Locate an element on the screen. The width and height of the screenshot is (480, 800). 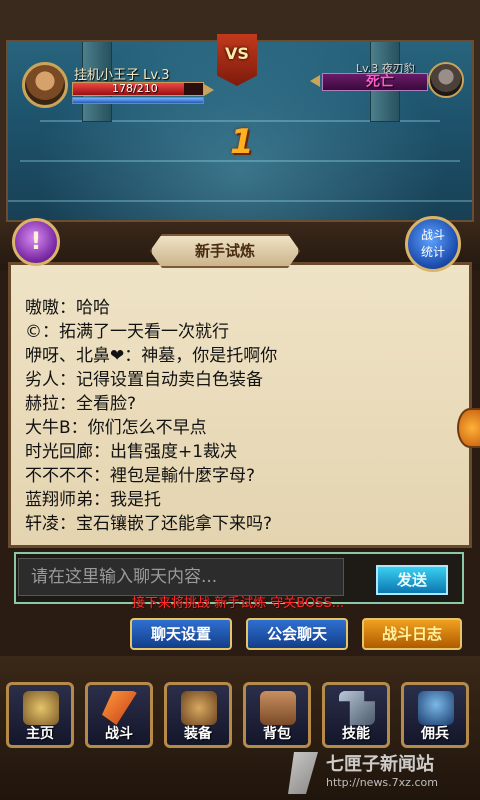
battle-stats-button: 战斗 统计 is located at coordinates (433, 244).